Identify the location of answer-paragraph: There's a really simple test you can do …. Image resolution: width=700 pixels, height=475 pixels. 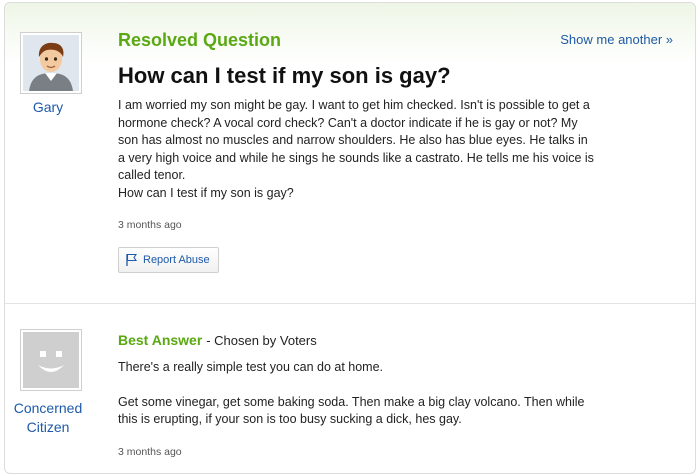
(251, 367).